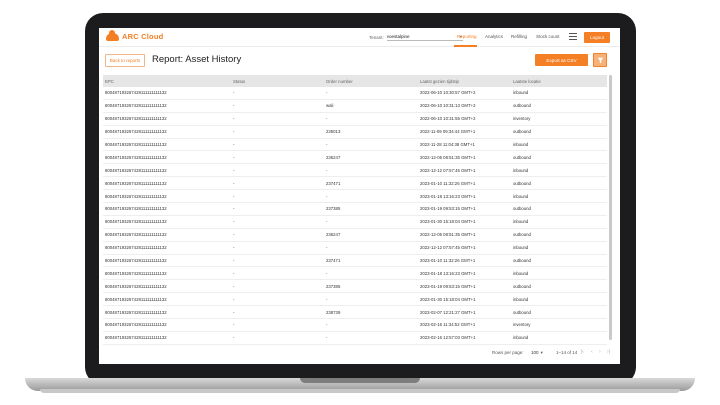 The image size is (720, 405). I want to click on table-scrollbar, so click(610, 207).